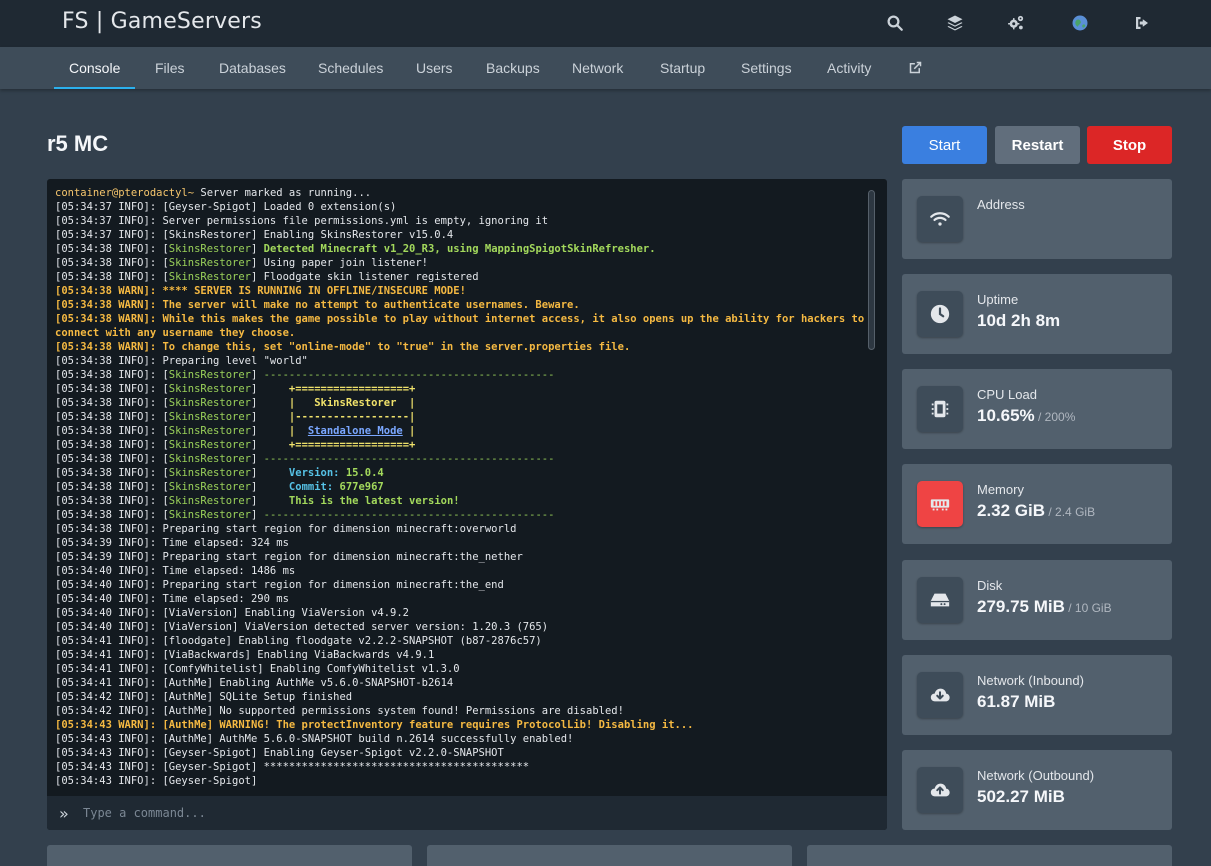  Describe the element at coordinates (605, 23) in the screenshot. I see `top-bar: FS | GameServers` at that location.